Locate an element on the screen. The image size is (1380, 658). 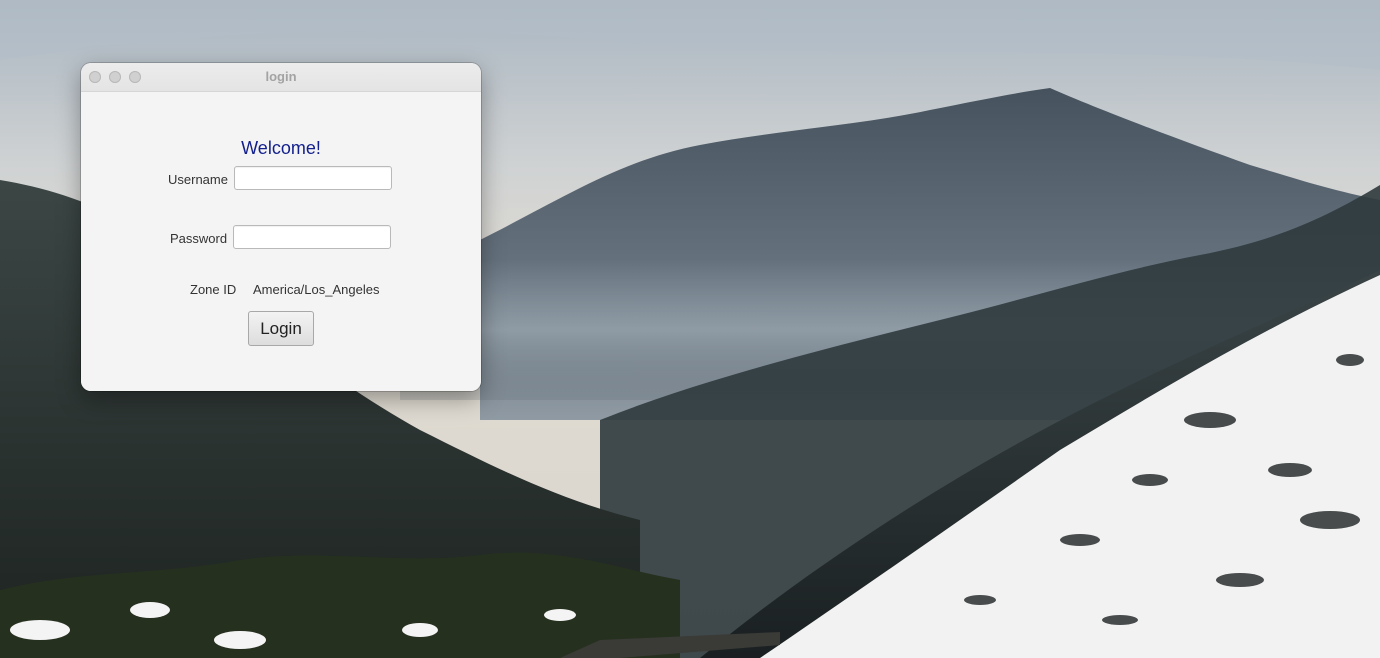
login-button: Login is located at coordinates (281, 328).